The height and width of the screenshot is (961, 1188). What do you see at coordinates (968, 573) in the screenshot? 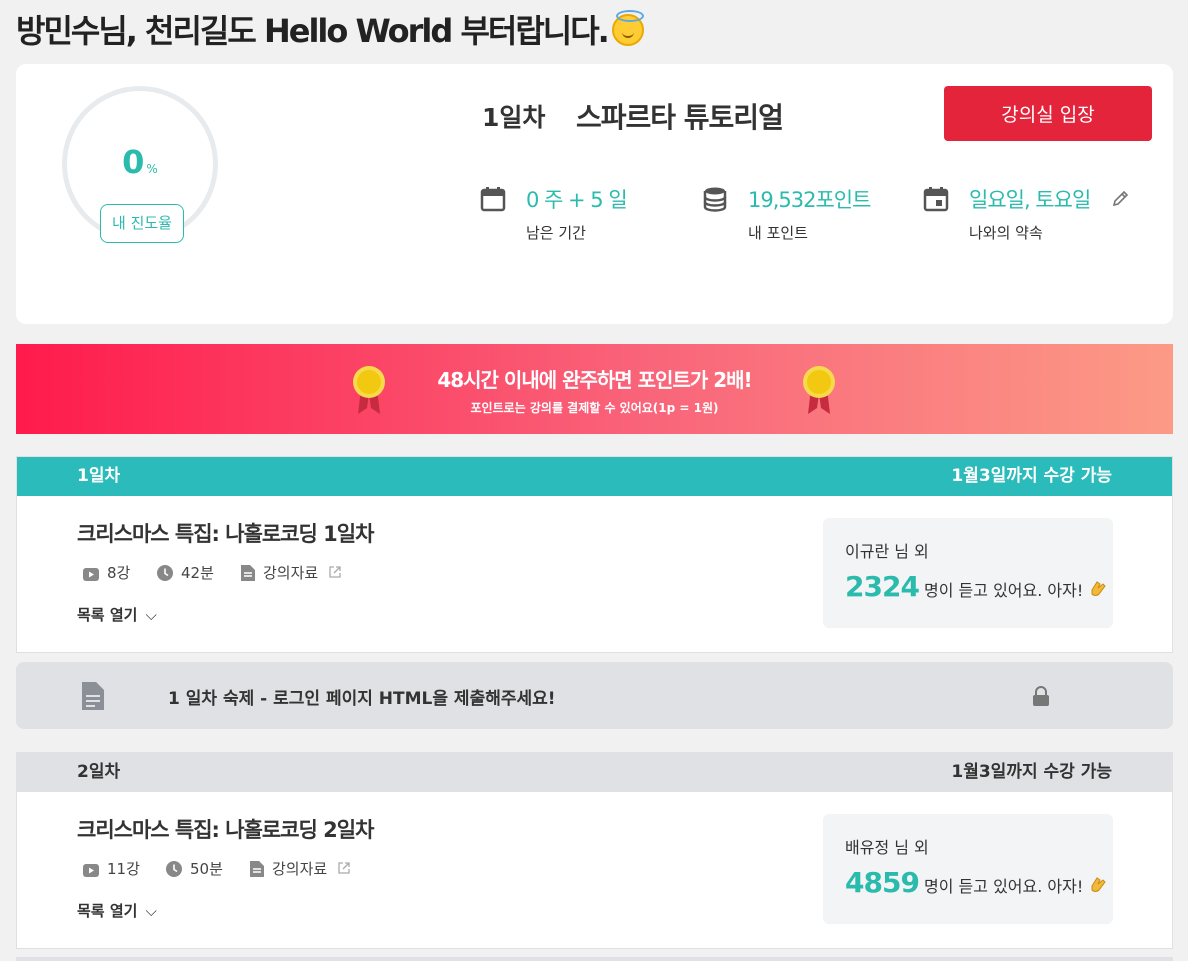
I see `listeners-panel: 이규란 님 외 2324 명이 듣고 있어요. 아자!` at bounding box center [968, 573].